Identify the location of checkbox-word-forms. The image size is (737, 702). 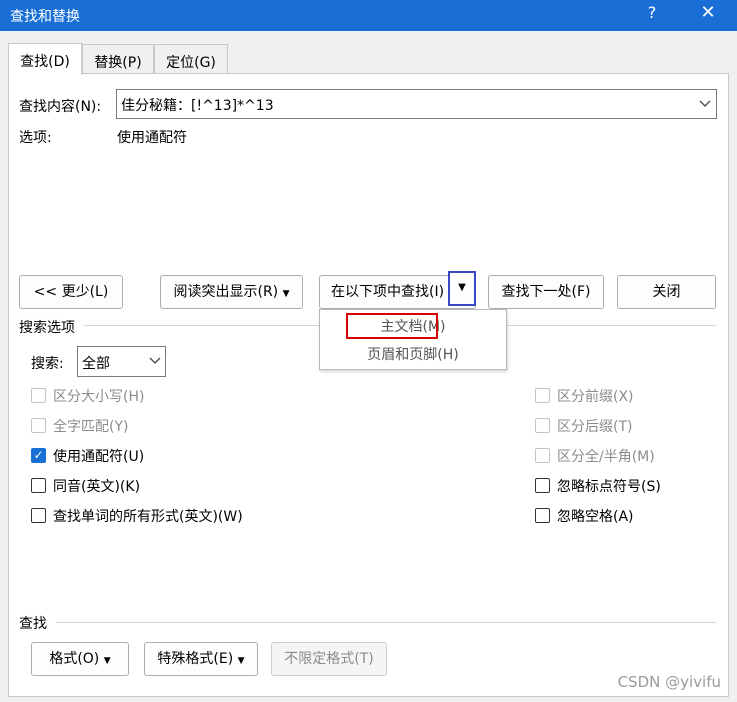
(38, 515).